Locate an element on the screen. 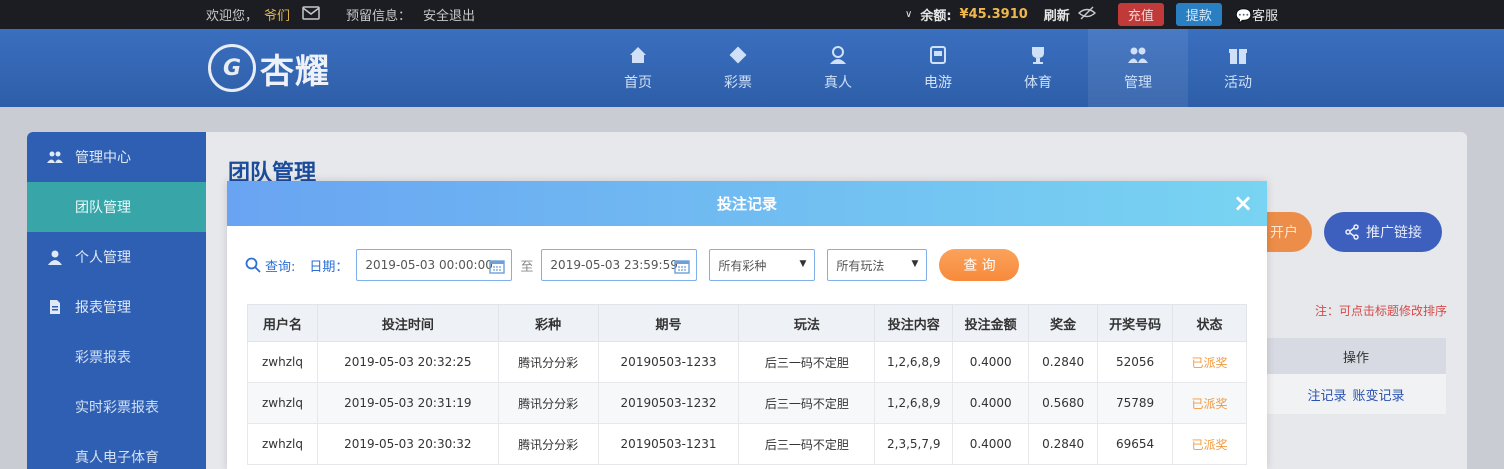 This screenshot has height=469, width=1504. calendar-icon is located at coordinates (497, 267).